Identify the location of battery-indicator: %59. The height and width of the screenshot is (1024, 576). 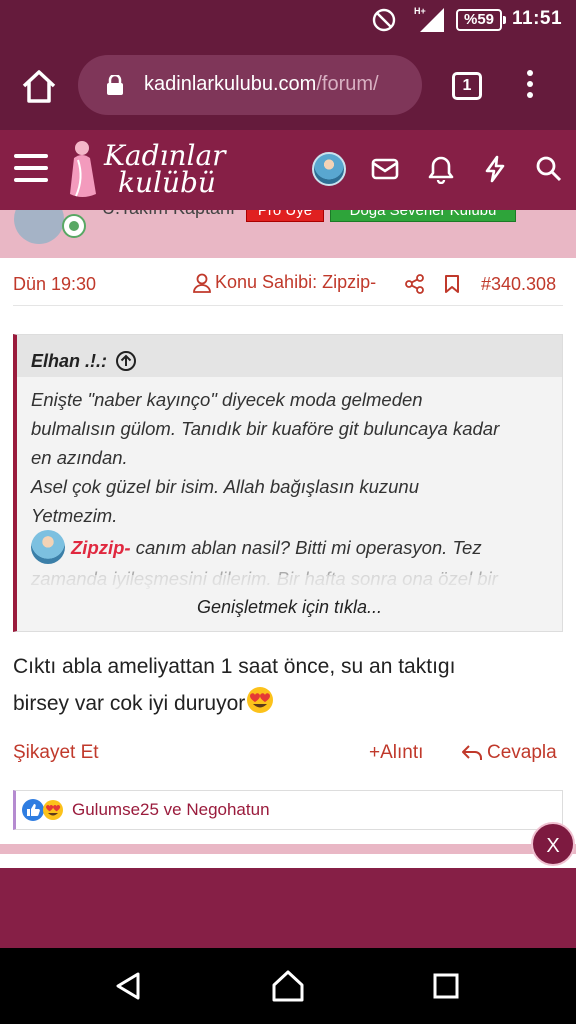
(481, 20).